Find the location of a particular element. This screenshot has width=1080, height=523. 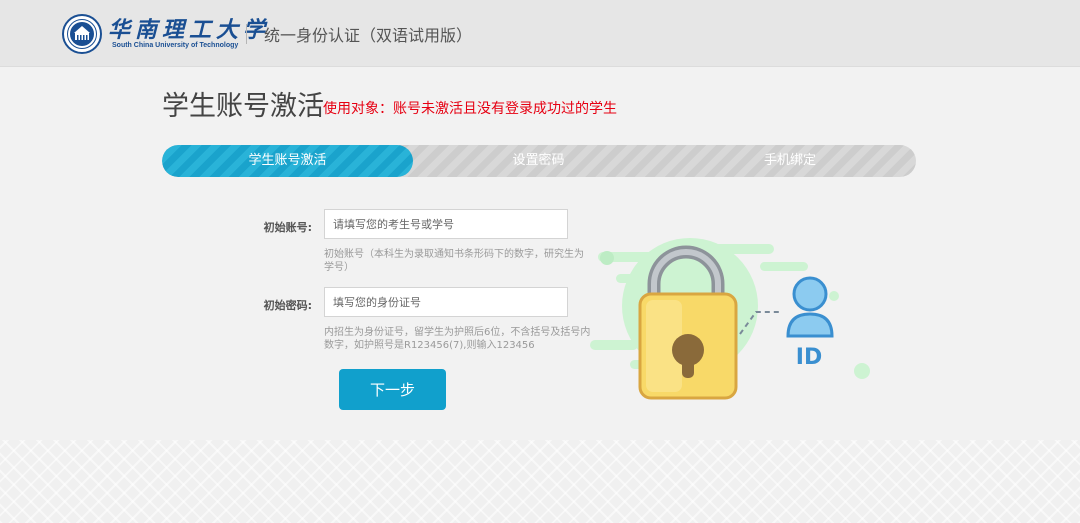

next-step-button: 下一步 is located at coordinates (392, 389).